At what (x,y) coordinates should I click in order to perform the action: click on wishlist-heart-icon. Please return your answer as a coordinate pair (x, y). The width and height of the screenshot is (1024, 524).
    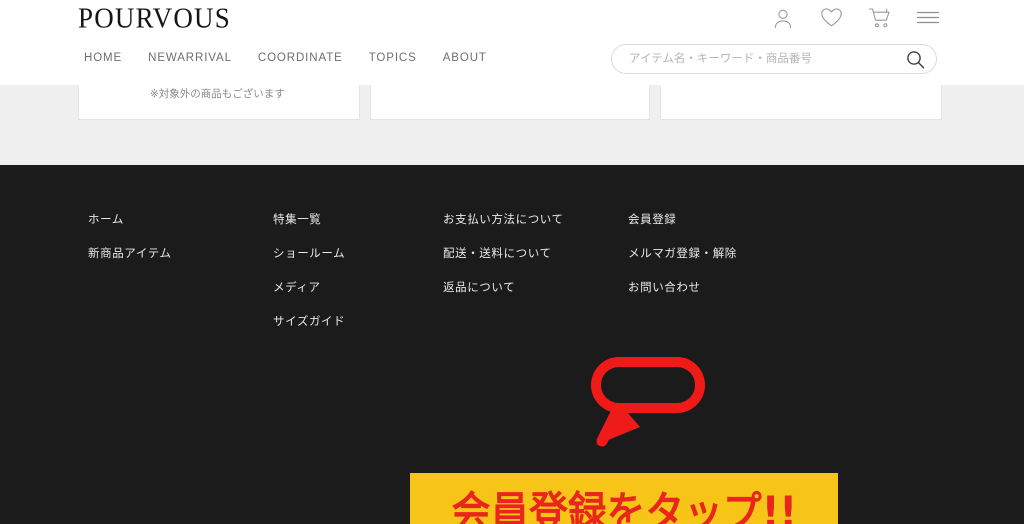
    Looking at the image, I should click on (831, 18).